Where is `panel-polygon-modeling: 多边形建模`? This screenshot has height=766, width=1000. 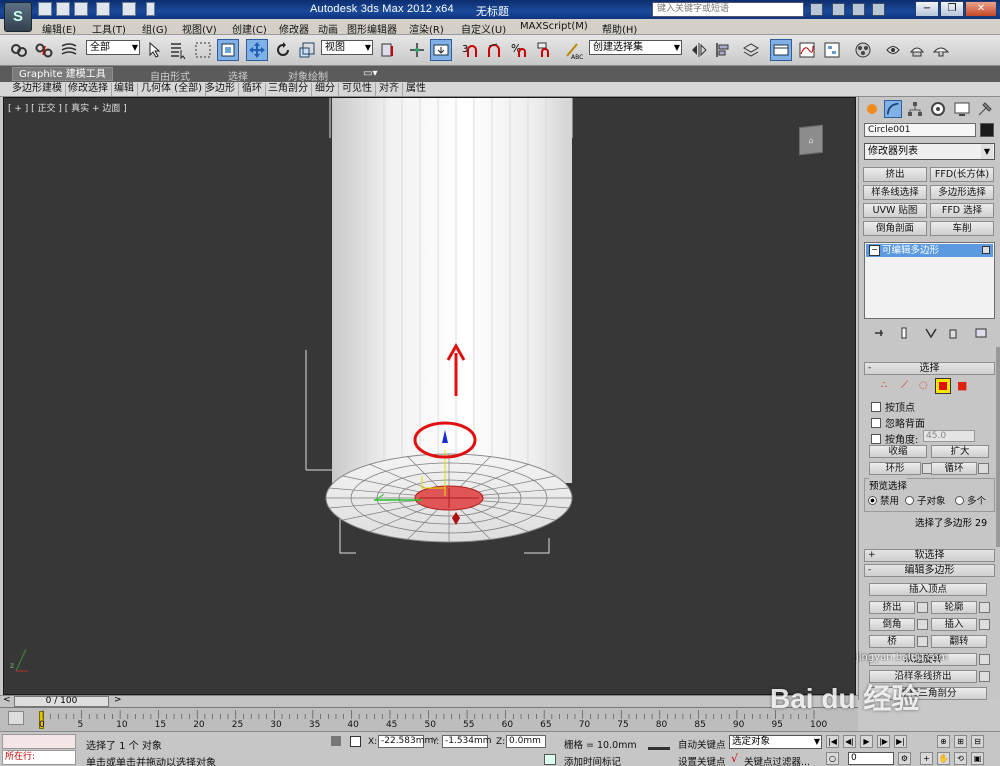 panel-polygon-modeling: 多边形建模 is located at coordinates (39, 89).